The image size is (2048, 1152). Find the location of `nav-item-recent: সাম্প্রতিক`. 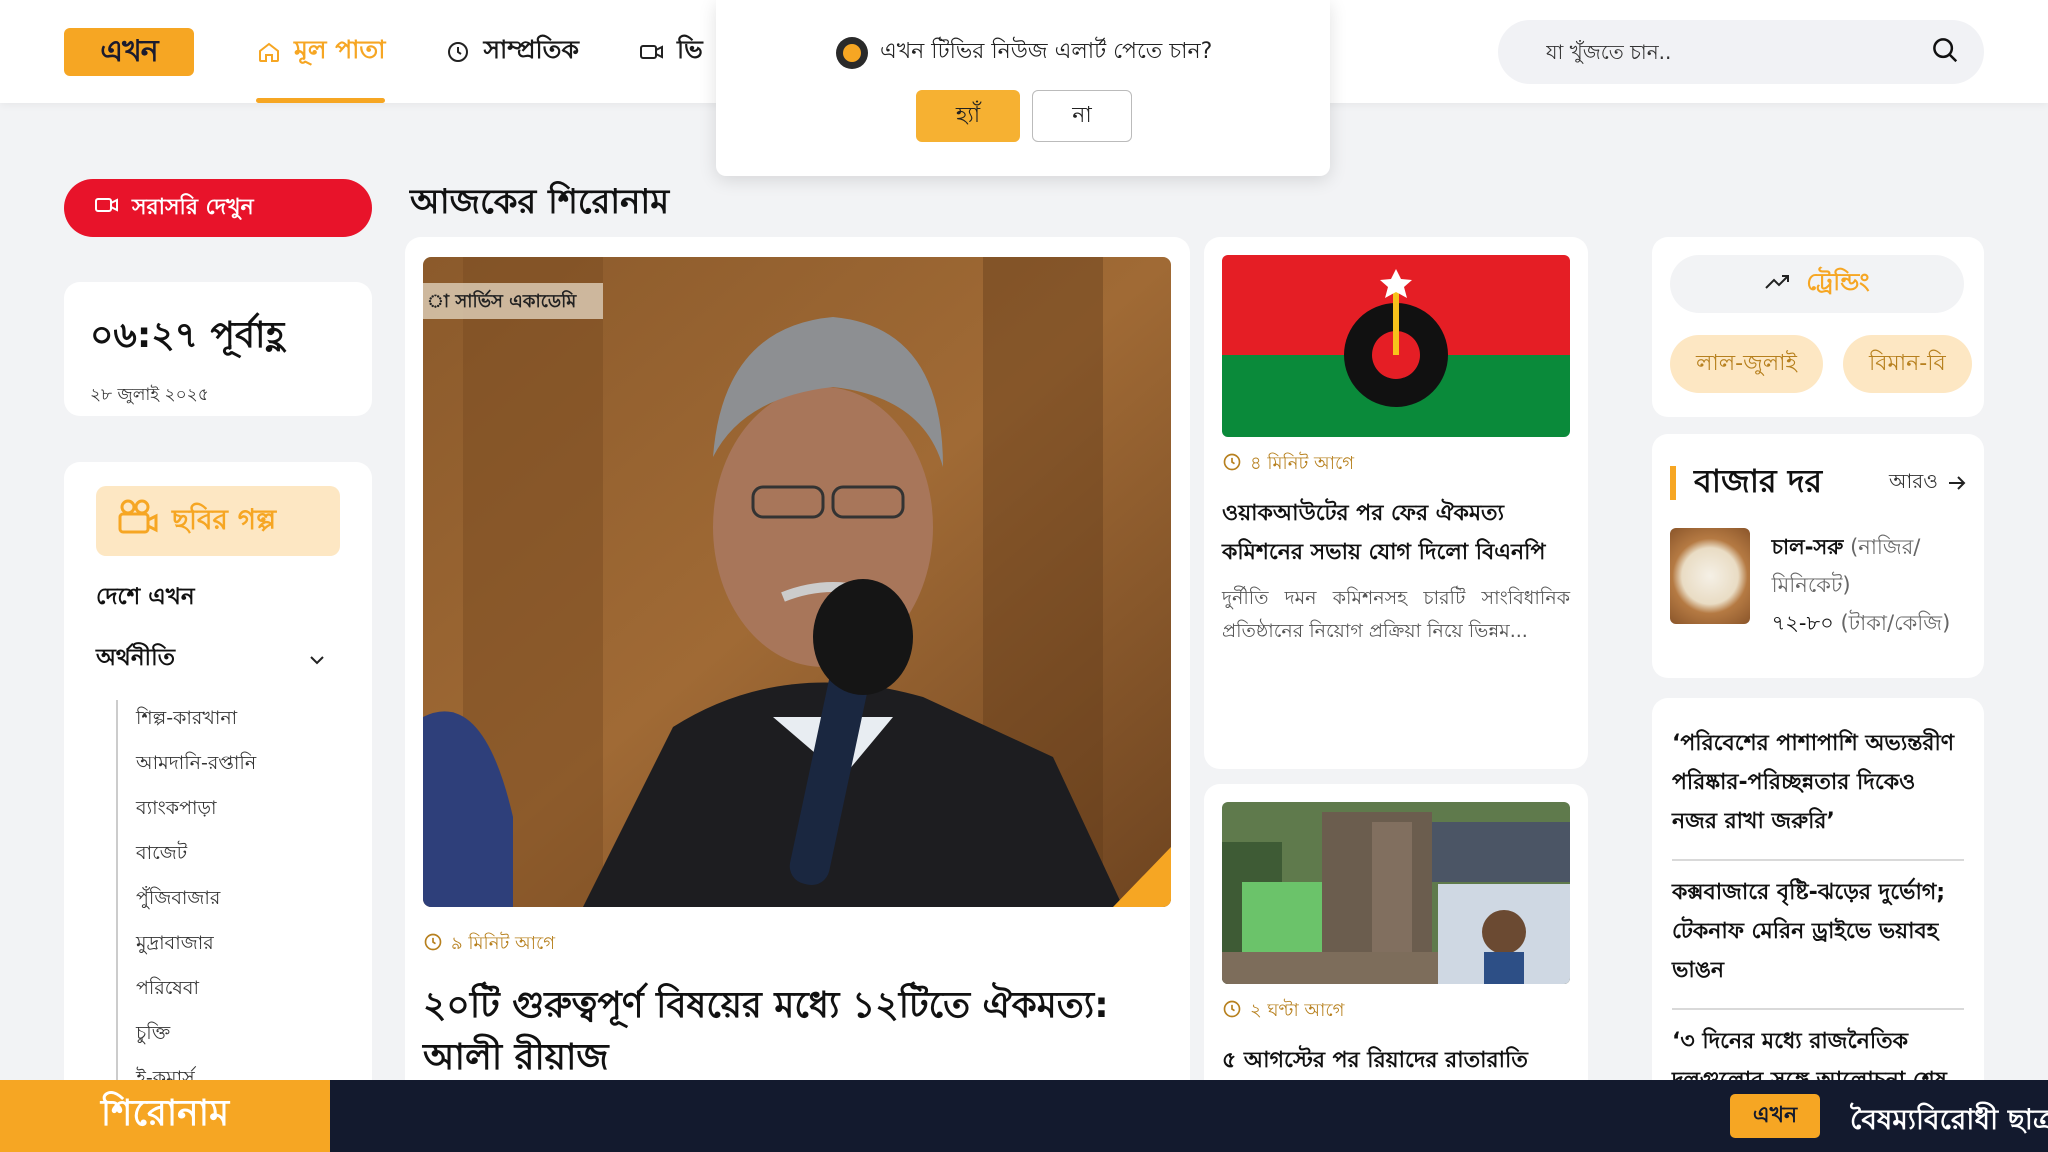

nav-item-recent: সাম্প্রতিক is located at coordinates (512, 51).